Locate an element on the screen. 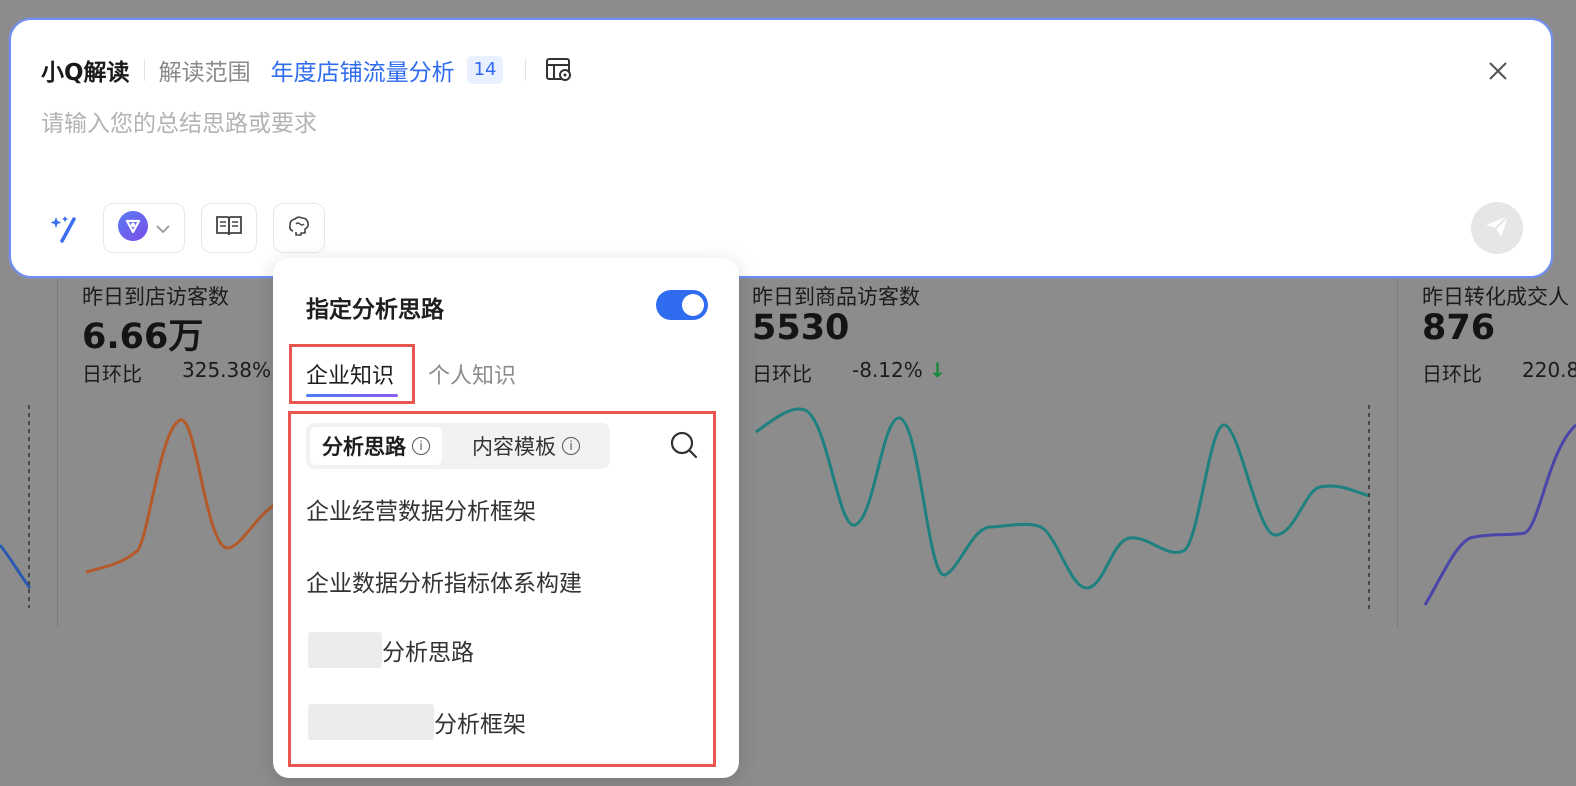 The width and height of the screenshot is (1576, 786). brain-icon is located at coordinates (299, 228).